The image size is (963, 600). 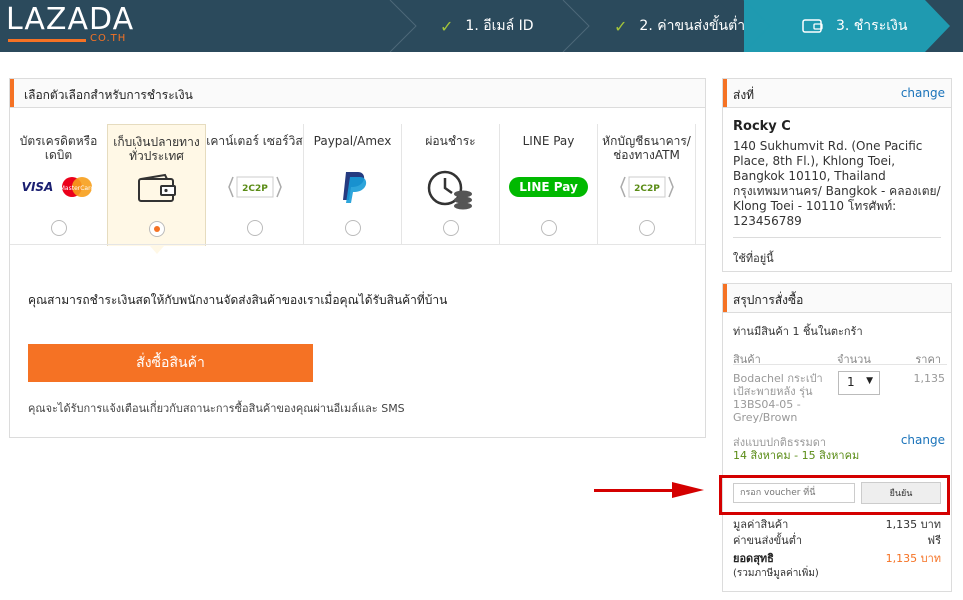 What do you see at coordinates (357, 93) in the screenshot?
I see `payment-panel-header: เลือกตัวเลือกสำหรับการชำระเงิน` at bounding box center [357, 93].